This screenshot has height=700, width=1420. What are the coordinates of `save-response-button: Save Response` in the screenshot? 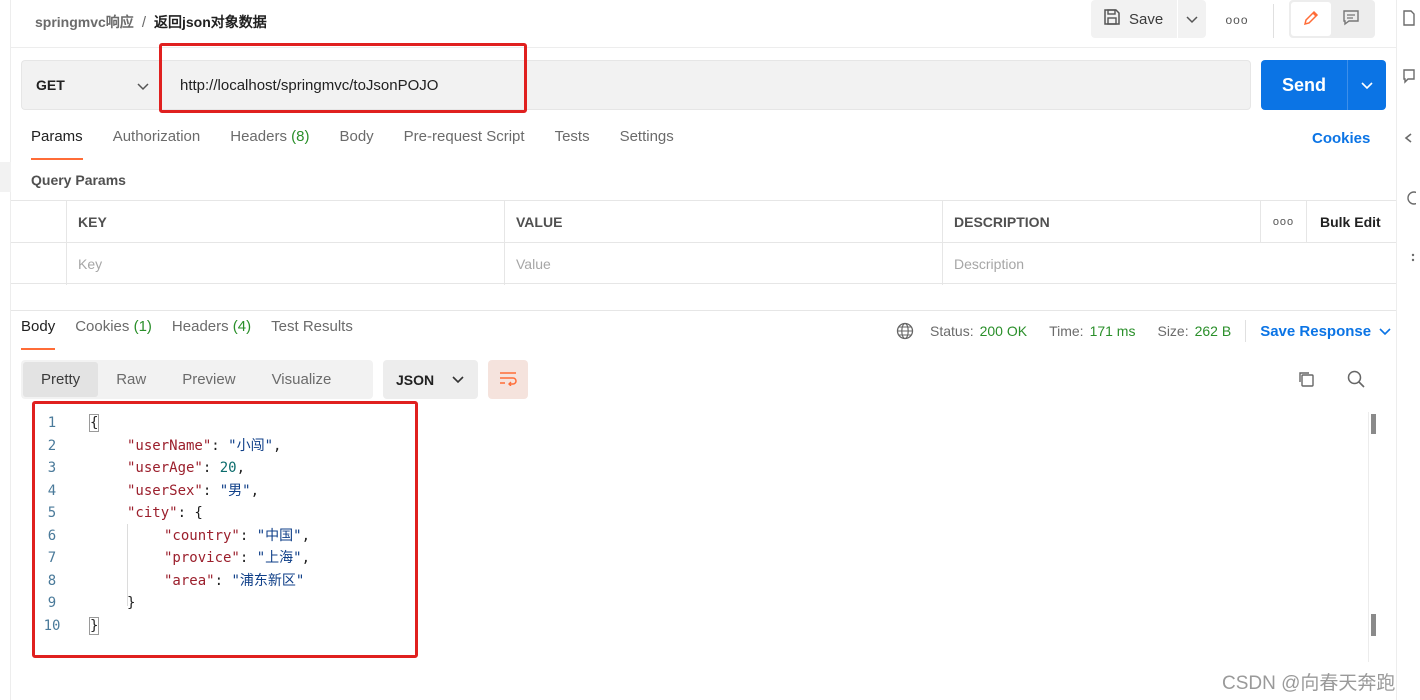 It's located at (1325, 331).